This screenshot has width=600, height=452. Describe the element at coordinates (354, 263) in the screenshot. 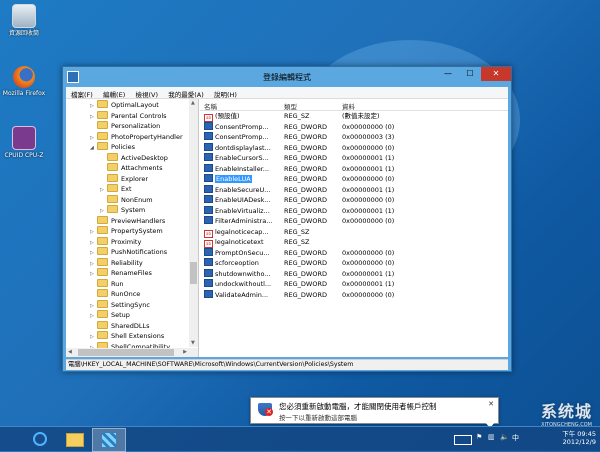

I see `value-row: scforceoption REG_DWORD 0x00000000 (0)` at that location.